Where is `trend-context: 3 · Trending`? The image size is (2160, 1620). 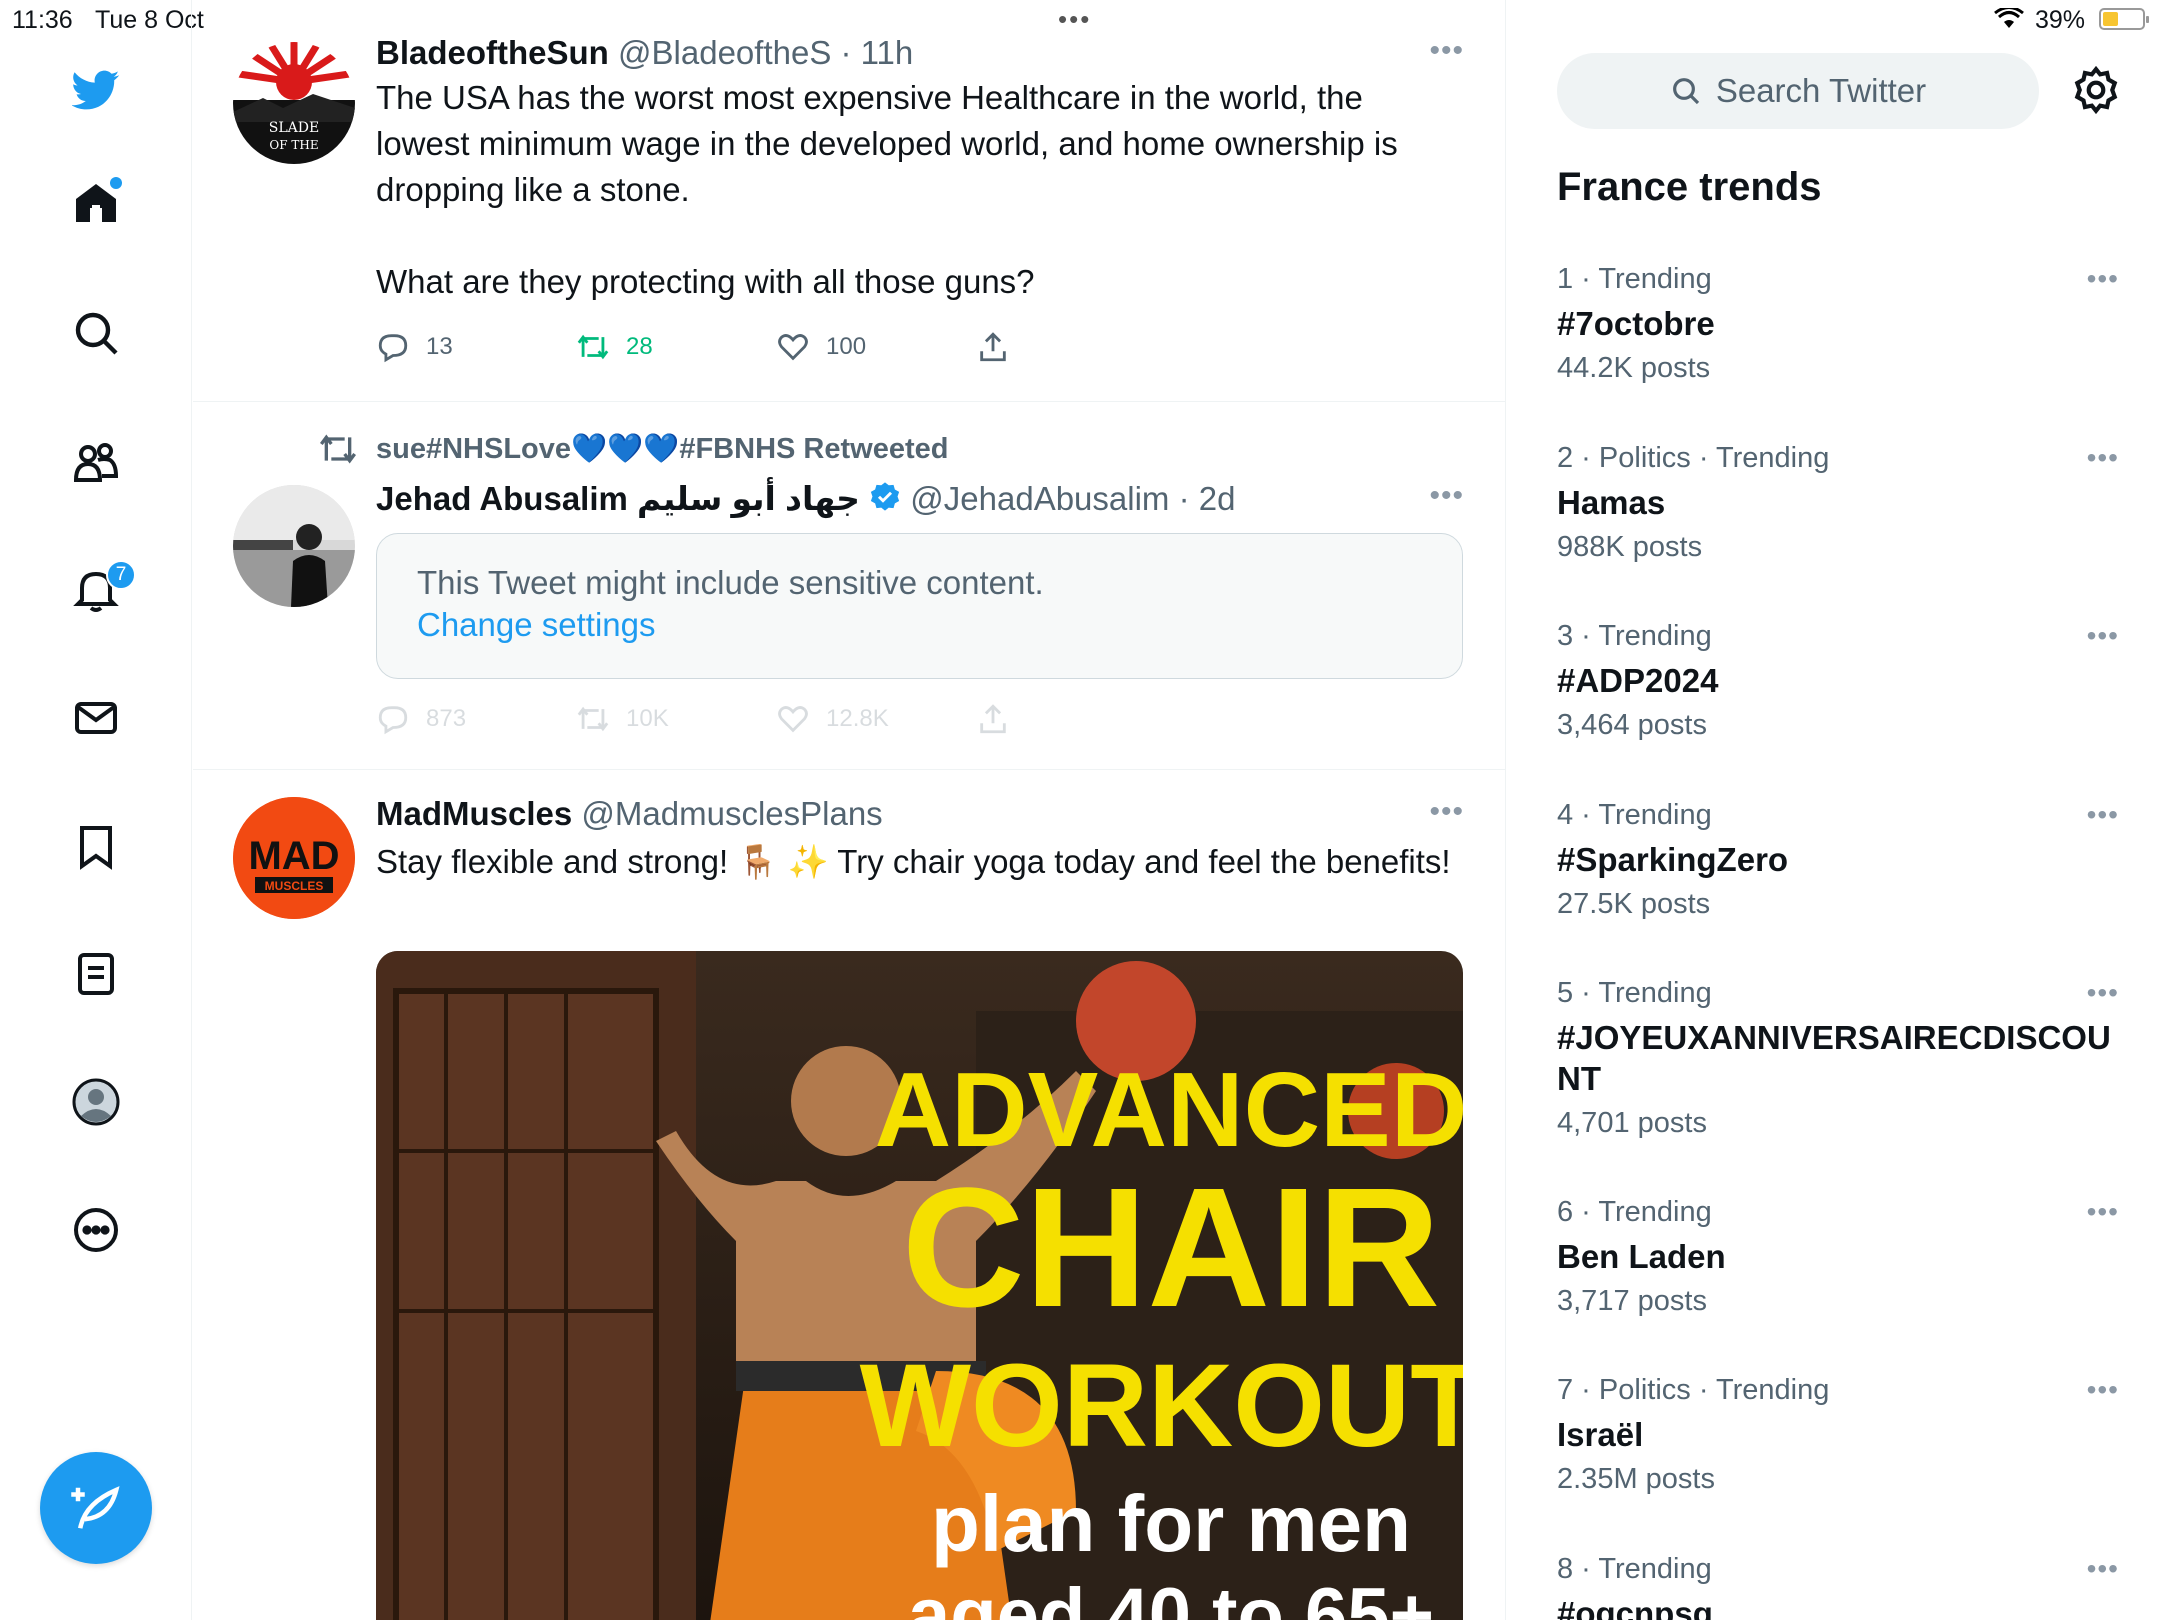 trend-context: 3 · Trending is located at coordinates (1634, 636).